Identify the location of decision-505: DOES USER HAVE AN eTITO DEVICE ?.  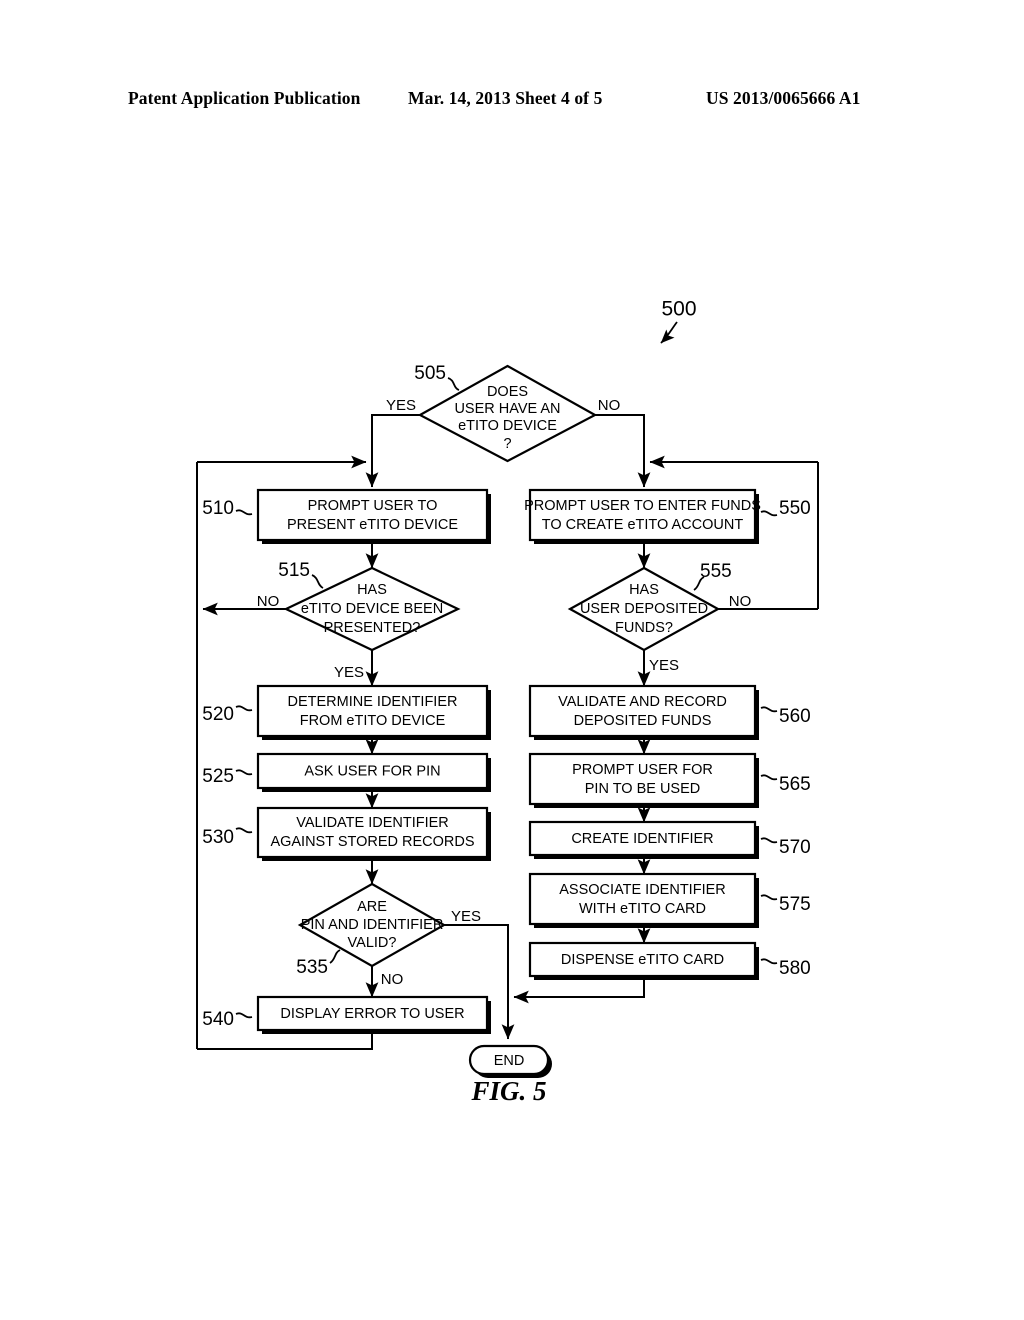
(507, 413).